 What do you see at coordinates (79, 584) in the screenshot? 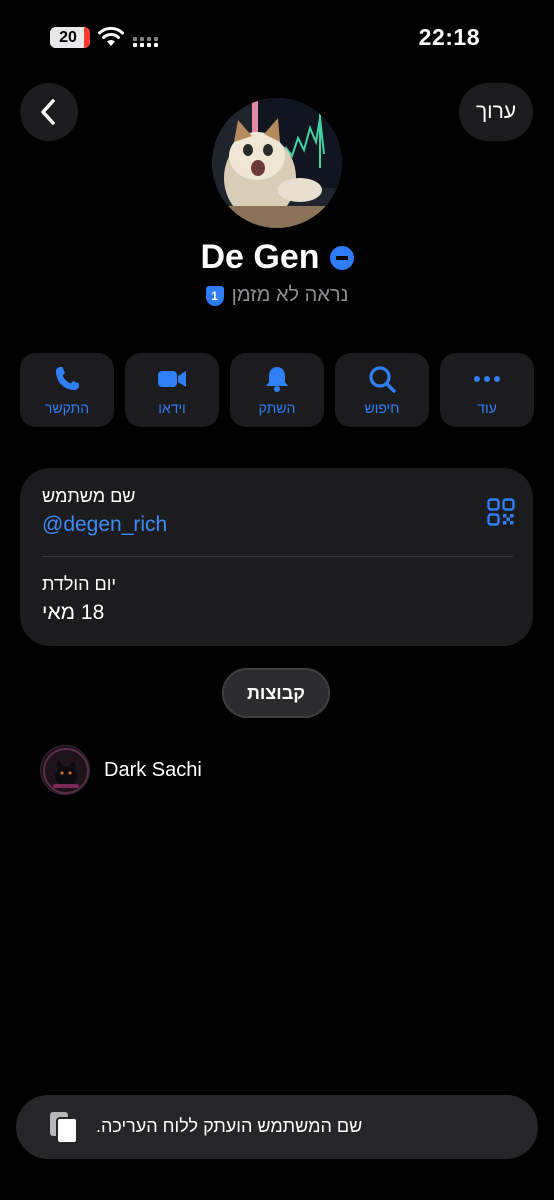
I see `birthday-label: יום הולדת` at bounding box center [79, 584].